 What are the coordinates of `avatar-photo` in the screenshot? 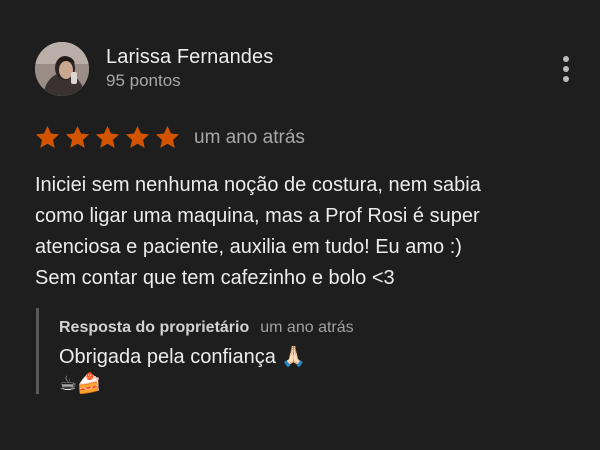 It's located at (62, 69).